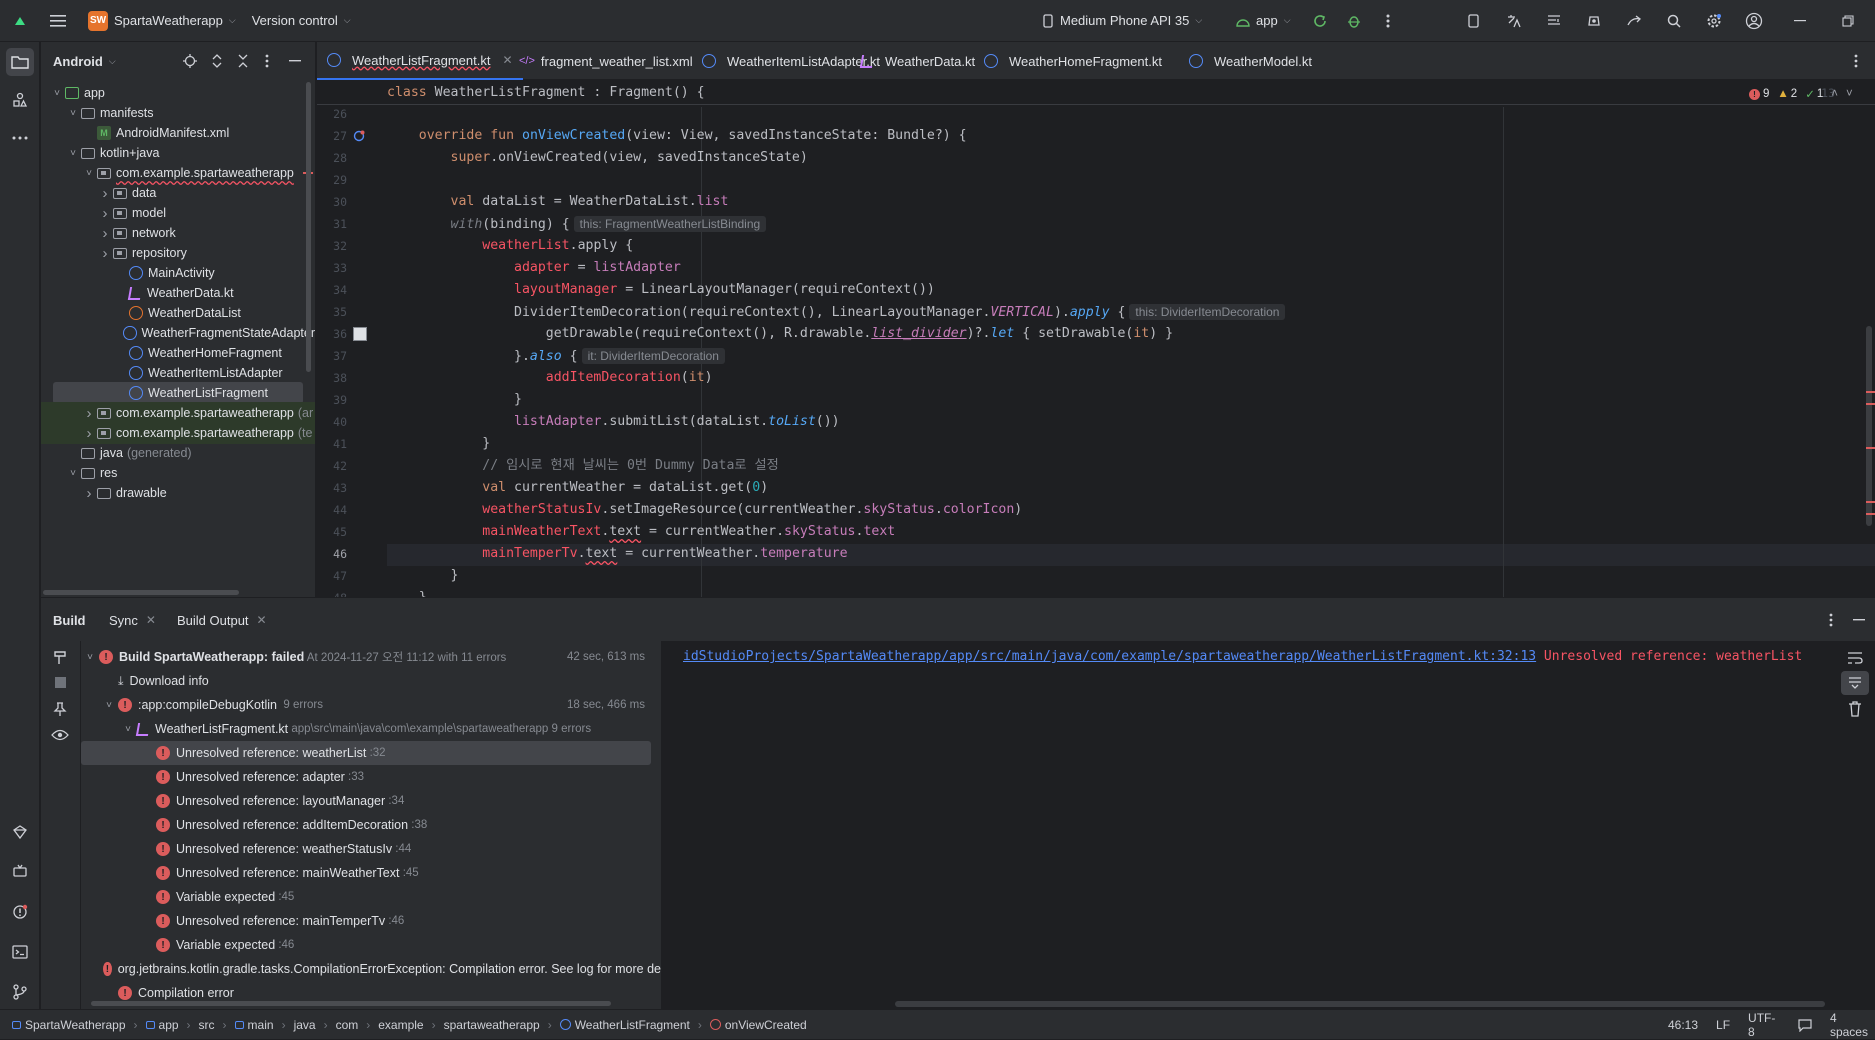  Describe the element at coordinates (606, 61) in the screenshot. I see `editor-tab: </> fragment_weather_list.xml` at that location.